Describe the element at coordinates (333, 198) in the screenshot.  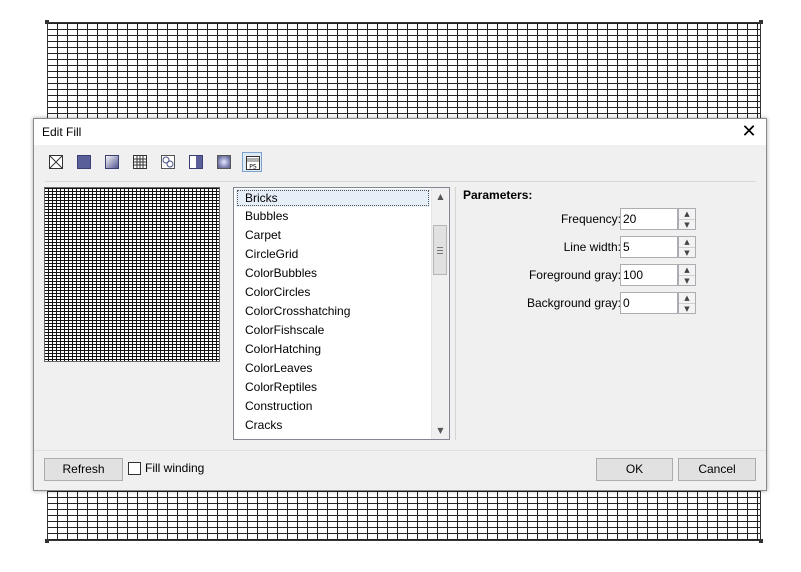
I see `list-item: Bricks` at that location.